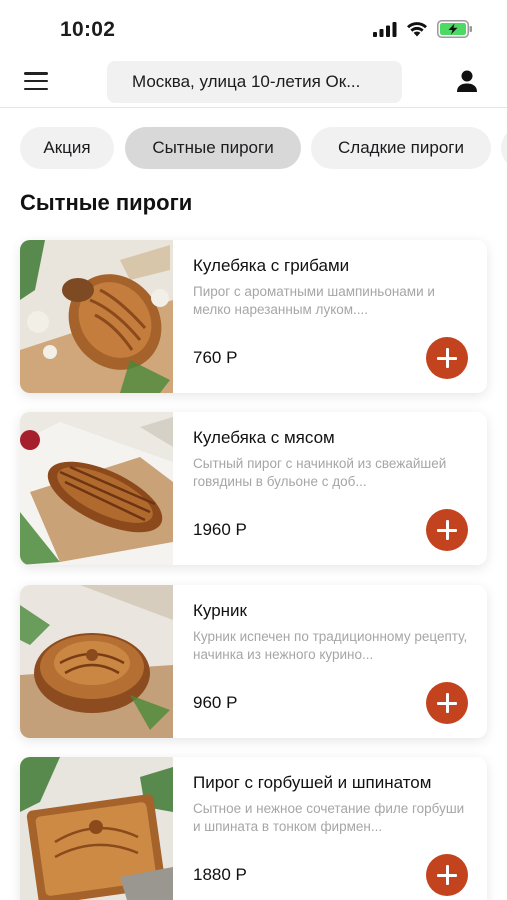 The width and height of the screenshot is (507, 900). I want to click on tab-aktsiya: Акция, so click(67, 148).